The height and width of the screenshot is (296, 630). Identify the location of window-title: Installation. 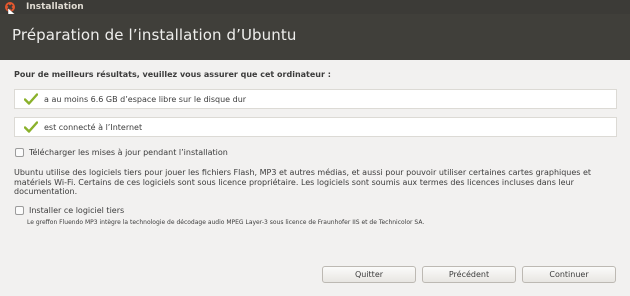
(55, 7).